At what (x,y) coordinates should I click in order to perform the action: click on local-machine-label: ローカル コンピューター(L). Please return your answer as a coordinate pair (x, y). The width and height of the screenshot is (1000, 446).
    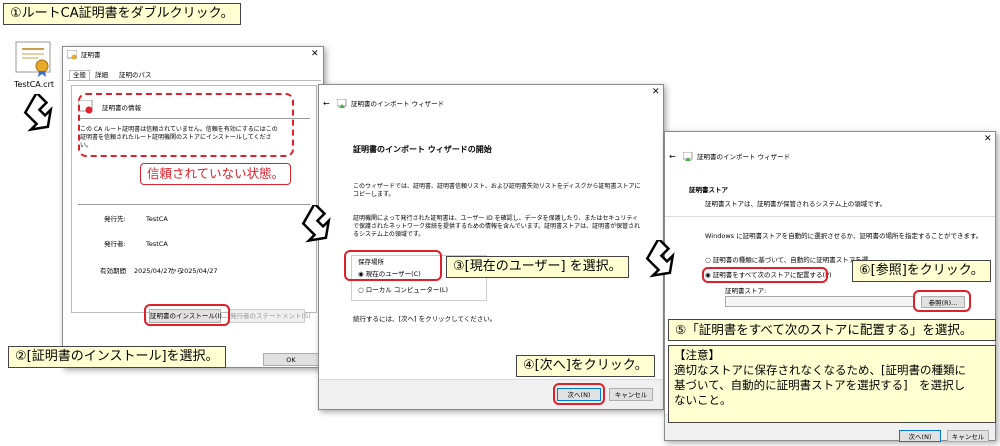
    Looking at the image, I should click on (407, 290).